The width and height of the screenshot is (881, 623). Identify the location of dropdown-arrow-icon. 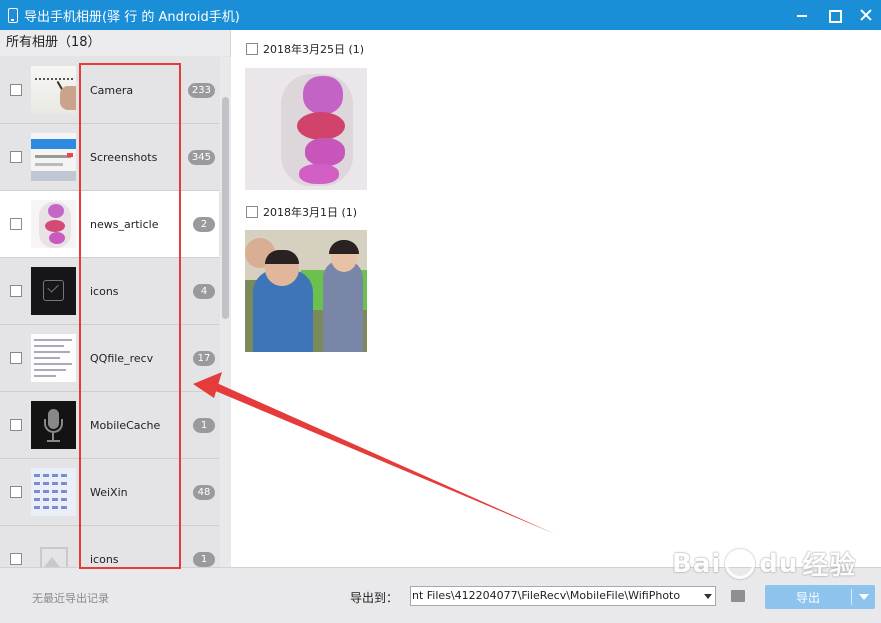
(708, 596).